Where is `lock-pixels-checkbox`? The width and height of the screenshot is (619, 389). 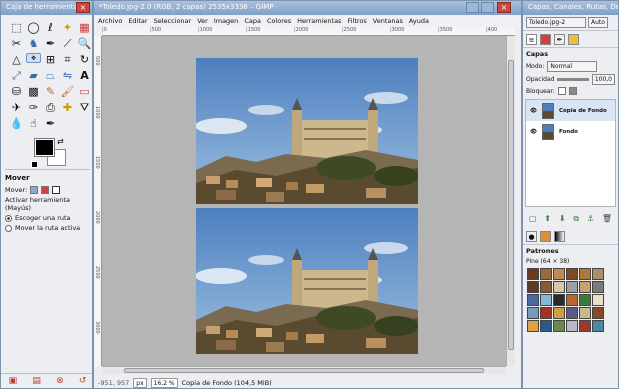 lock-pixels-checkbox is located at coordinates (561, 91).